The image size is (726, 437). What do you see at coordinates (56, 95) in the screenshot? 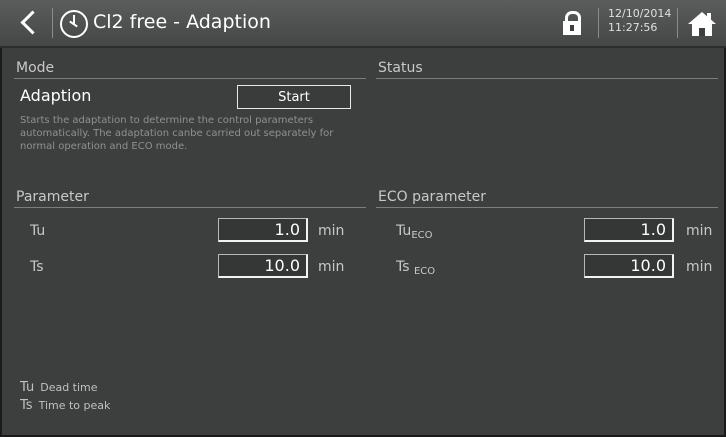
I see `adaption-label: Adaption` at bounding box center [56, 95].